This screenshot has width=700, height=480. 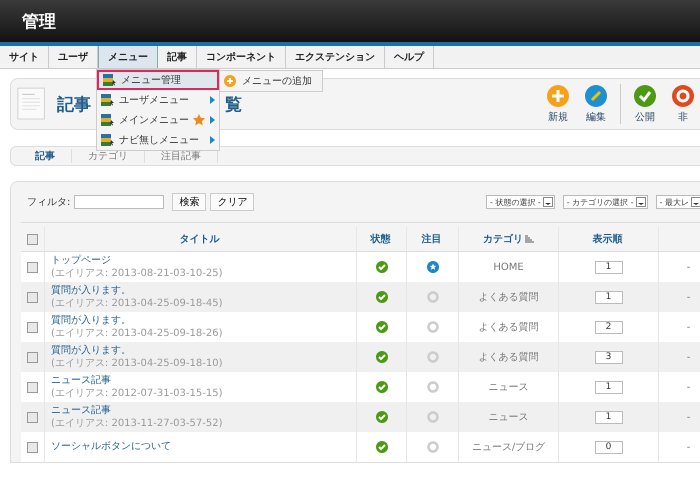 What do you see at coordinates (158, 80) in the screenshot?
I see `menu-item: メニュー管理` at bounding box center [158, 80].